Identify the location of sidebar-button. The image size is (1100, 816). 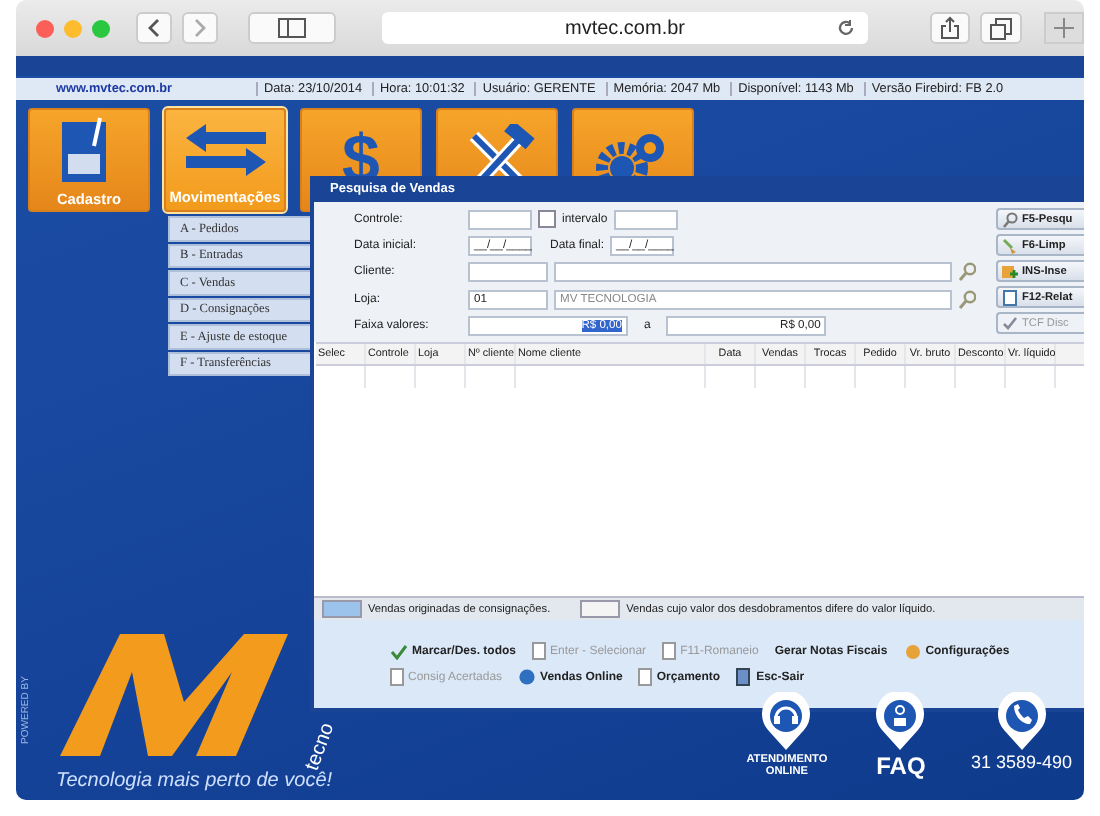
(292, 28).